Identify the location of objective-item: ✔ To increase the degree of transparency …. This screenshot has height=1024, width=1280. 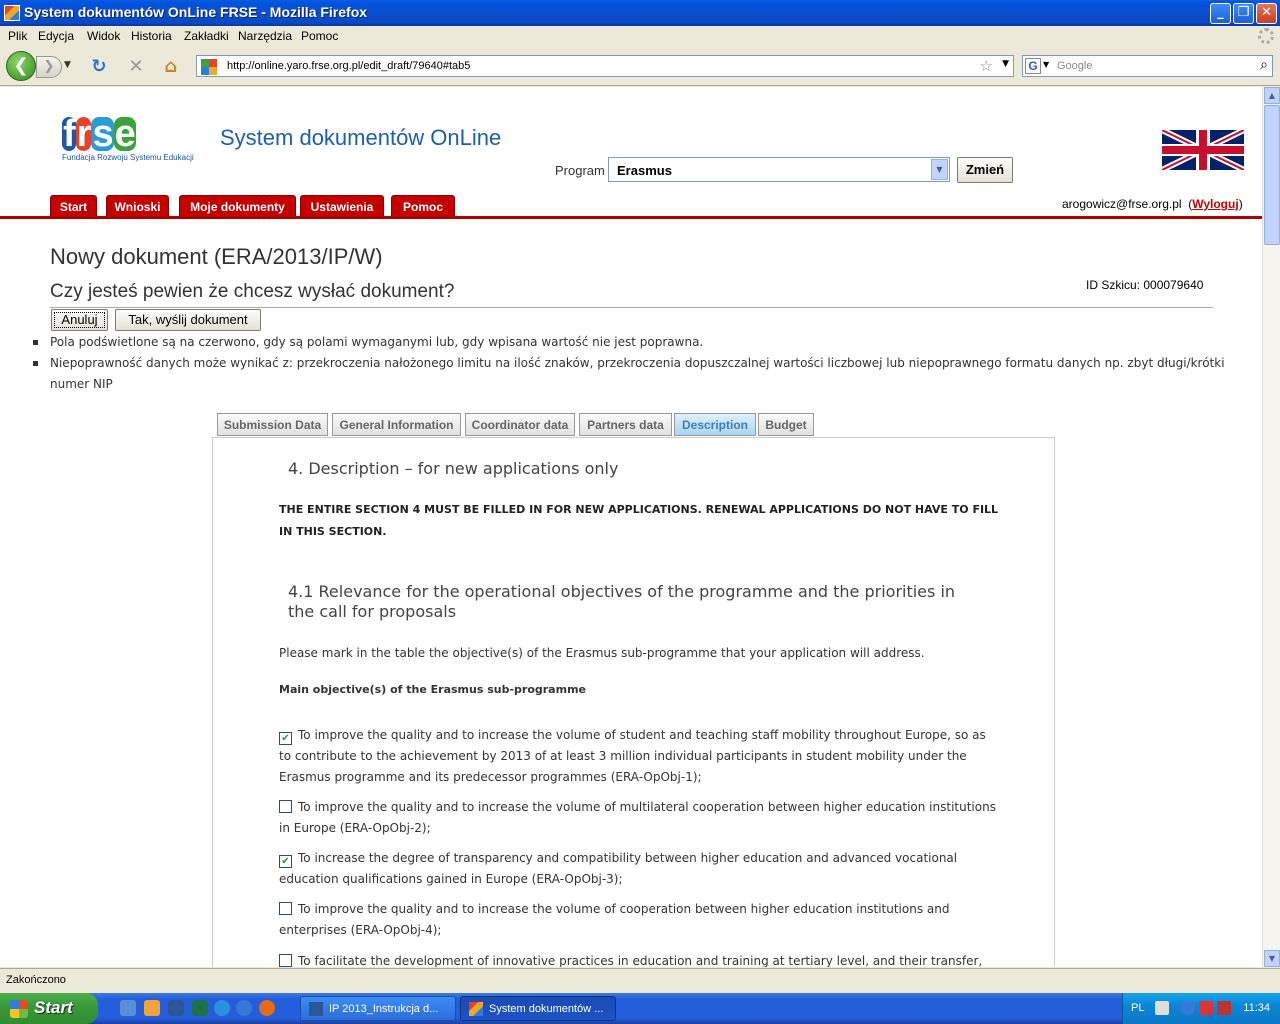
(639, 869).